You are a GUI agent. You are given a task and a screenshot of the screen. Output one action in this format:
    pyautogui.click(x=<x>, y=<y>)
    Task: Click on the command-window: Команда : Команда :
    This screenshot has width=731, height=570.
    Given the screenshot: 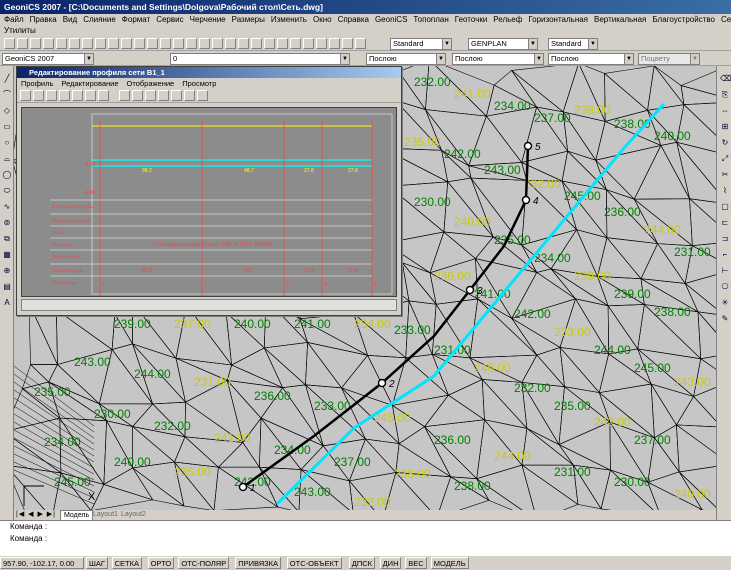 What is the action you would take?
    pyautogui.click(x=365, y=538)
    